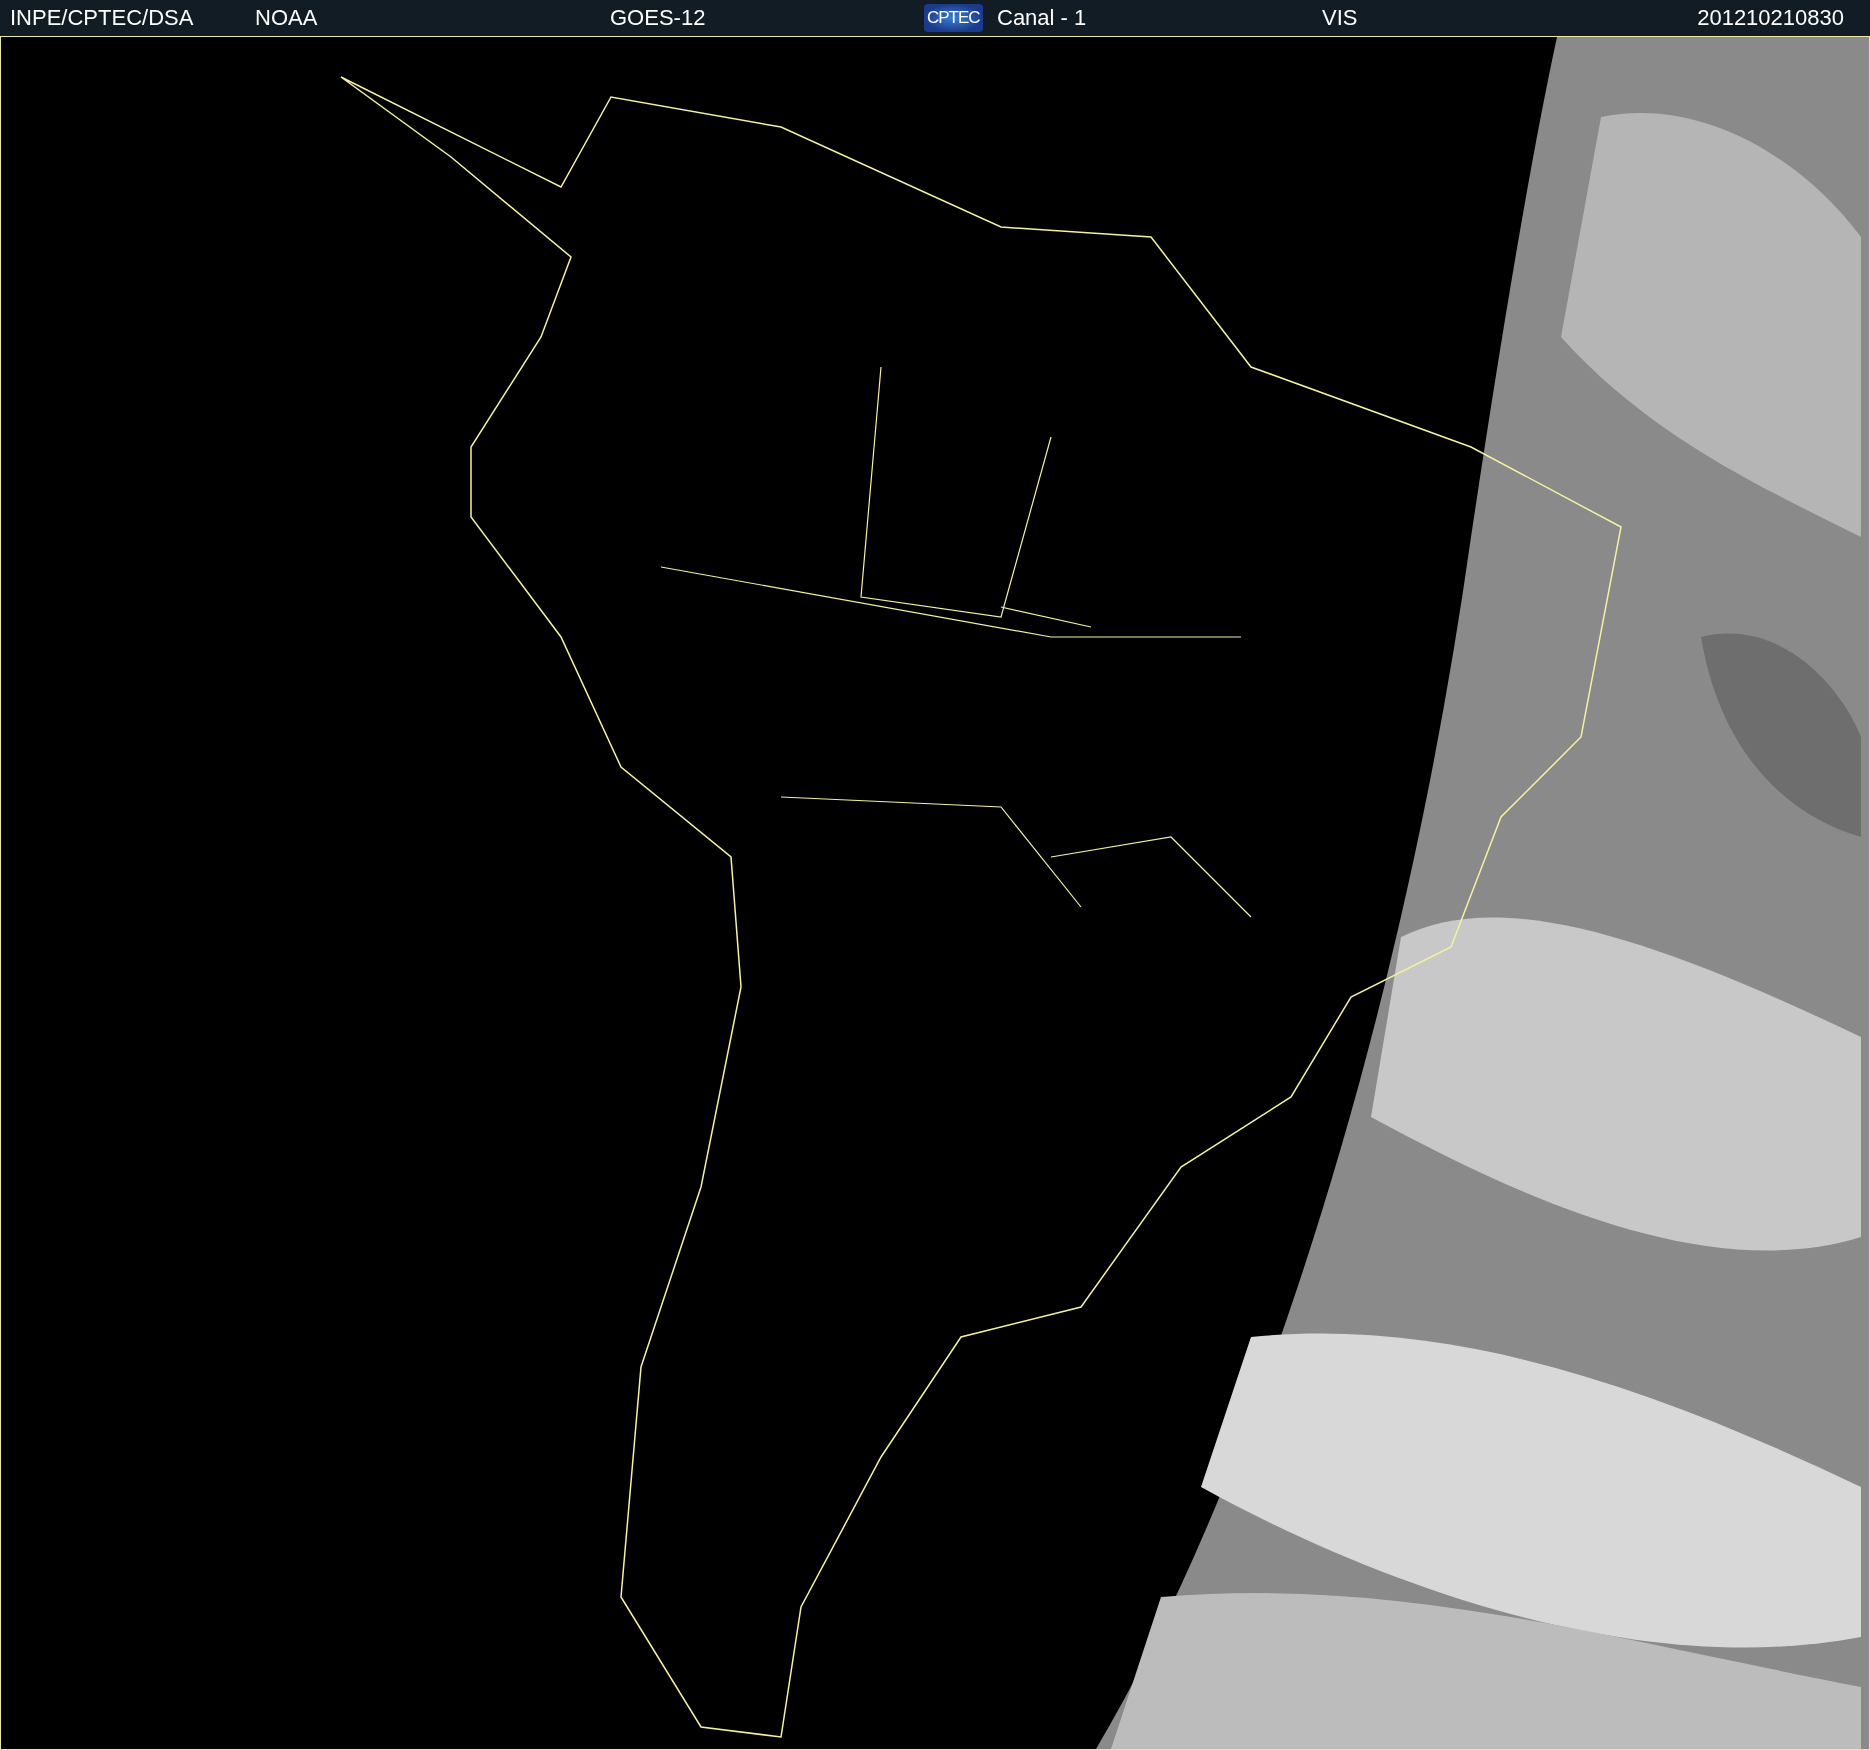  Describe the element at coordinates (102, 18) in the screenshot. I see `agency-label: INPE/CPTEC/DSA` at that location.